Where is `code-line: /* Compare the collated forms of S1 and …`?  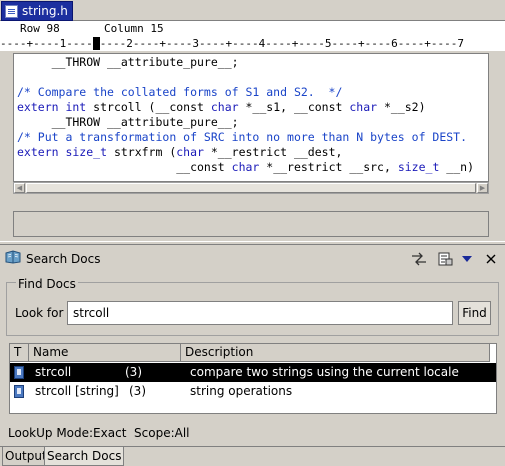 code-line: /* Compare the collated forms of S1 and … is located at coordinates (180, 92).